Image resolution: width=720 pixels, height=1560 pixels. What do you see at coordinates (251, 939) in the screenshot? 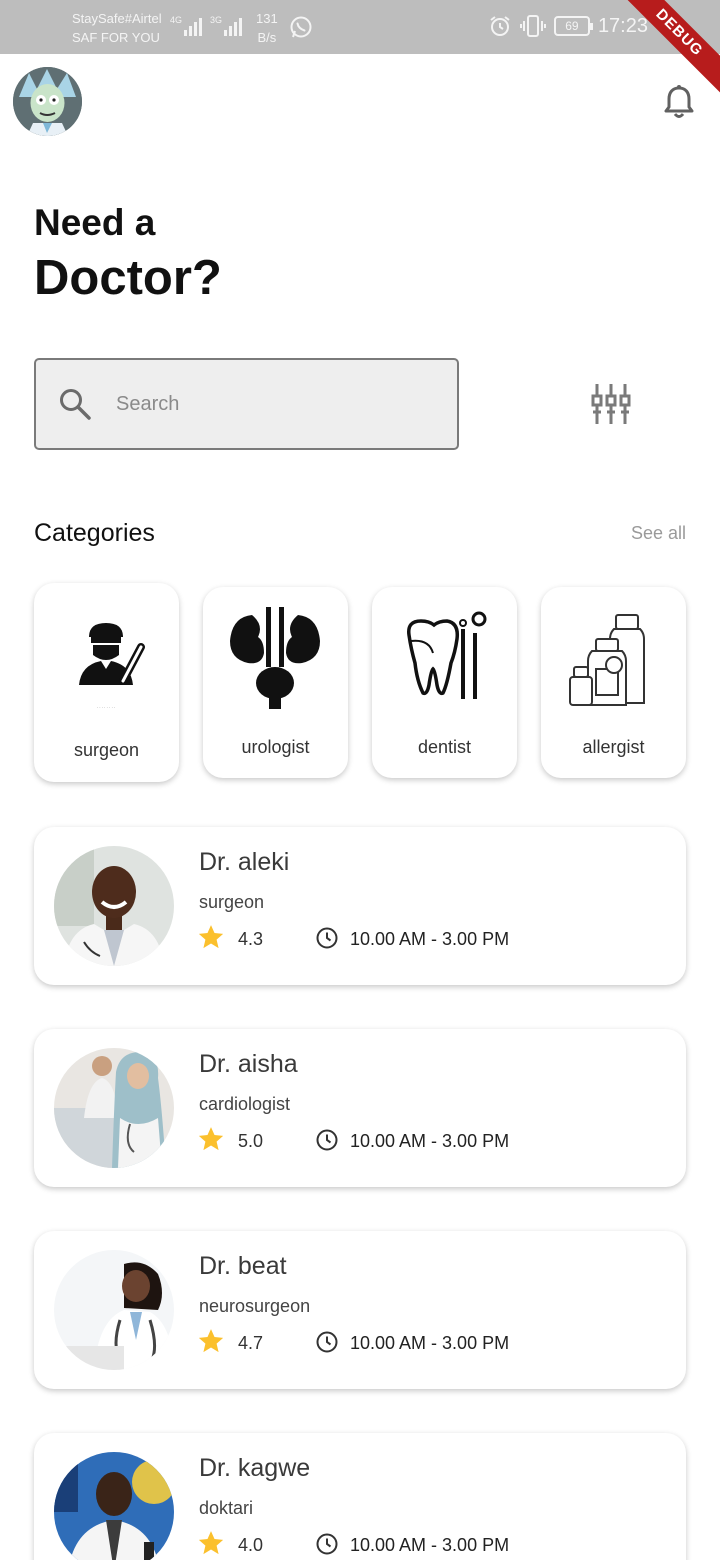
I see `doctor-rating: 4.3` at bounding box center [251, 939].